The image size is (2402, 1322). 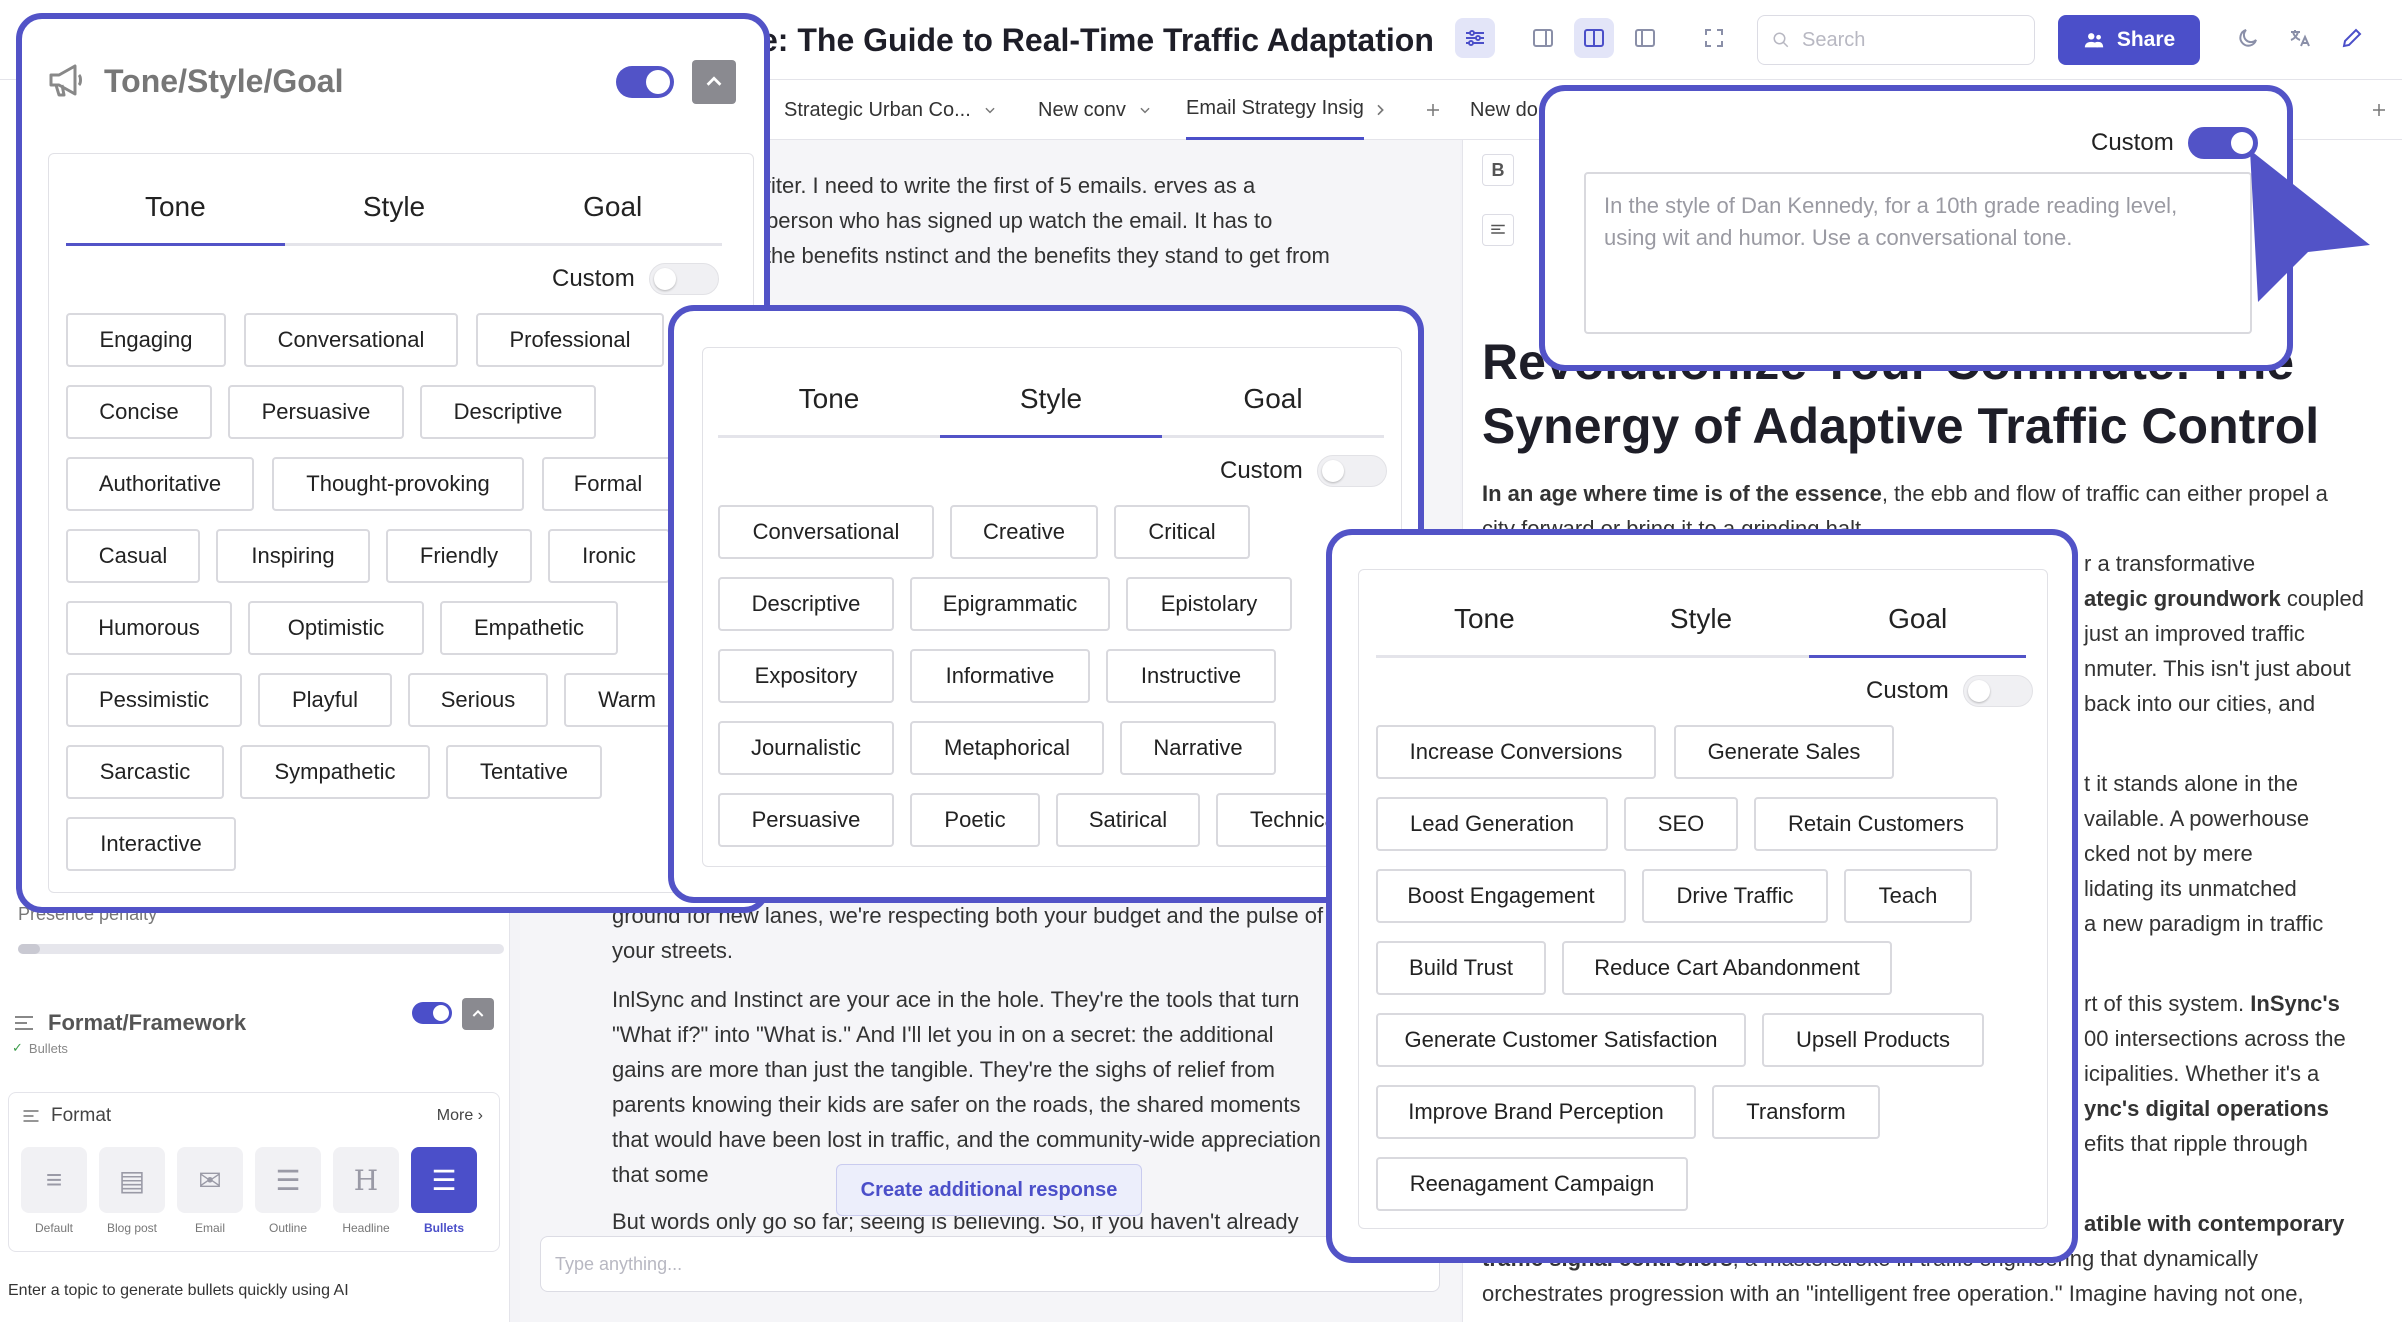 What do you see at coordinates (432, 1013) in the screenshot?
I see `format-framework-toggle` at bounding box center [432, 1013].